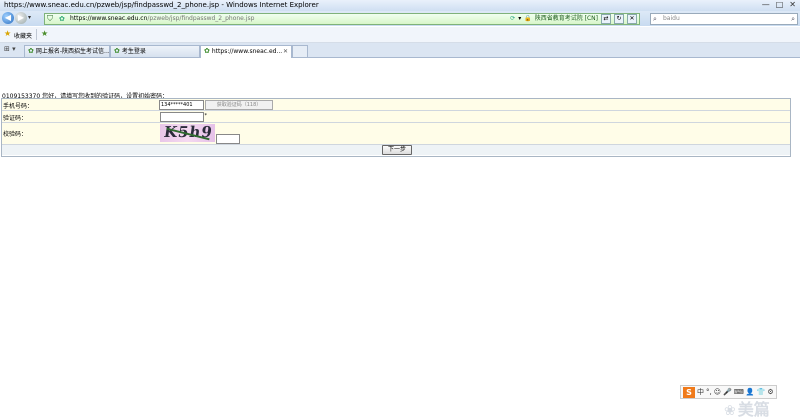  Describe the element at coordinates (689, 392) in the screenshot. I see `ime-logo-icon: S` at that location.